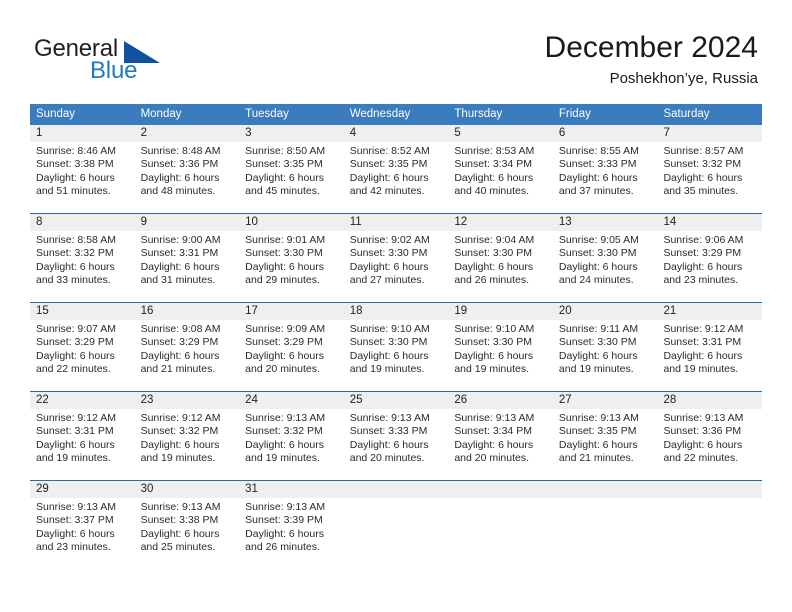  Describe the element at coordinates (291, 489) in the screenshot. I see `day-number-31: 31` at that location.